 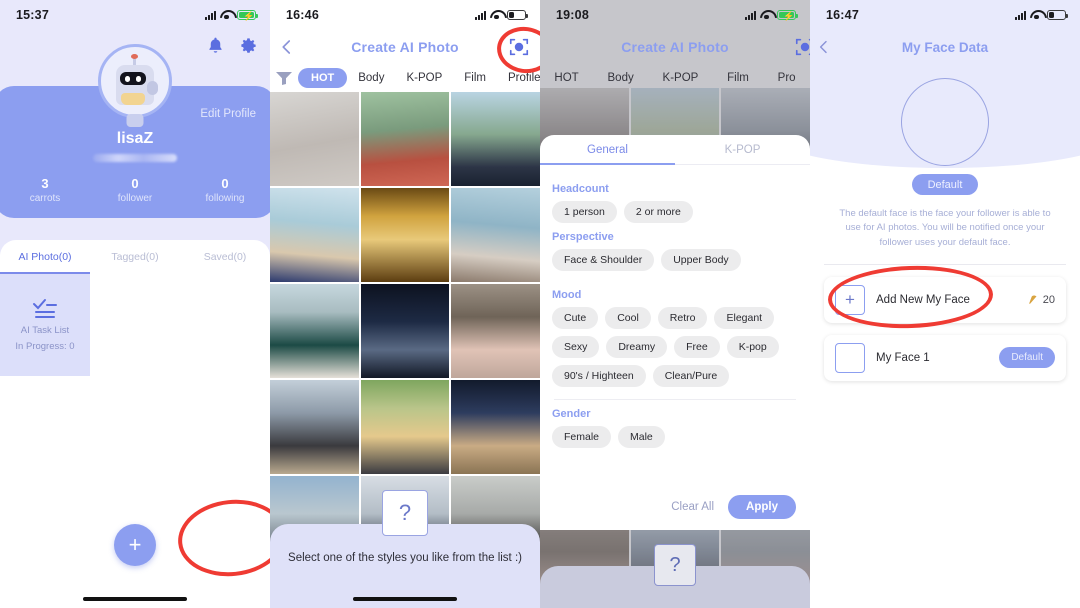 I want to click on chip-sexy: Sexy, so click(x=576, y=347).